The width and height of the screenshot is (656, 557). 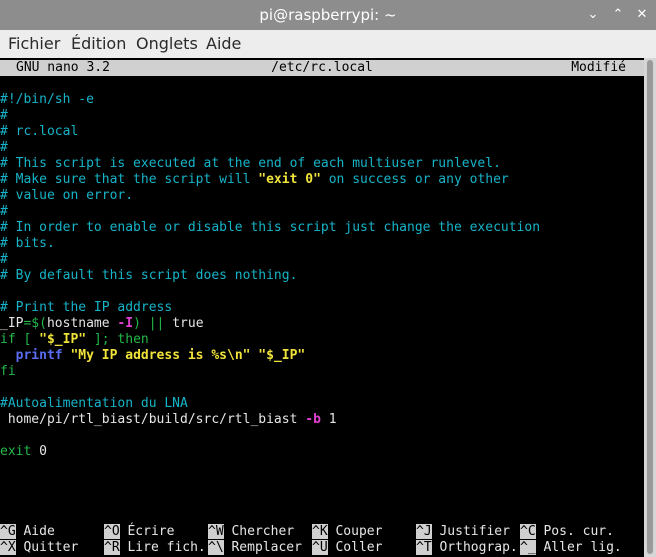 I want to click on shortcut-key: ^G, so click(x=8, y=531).